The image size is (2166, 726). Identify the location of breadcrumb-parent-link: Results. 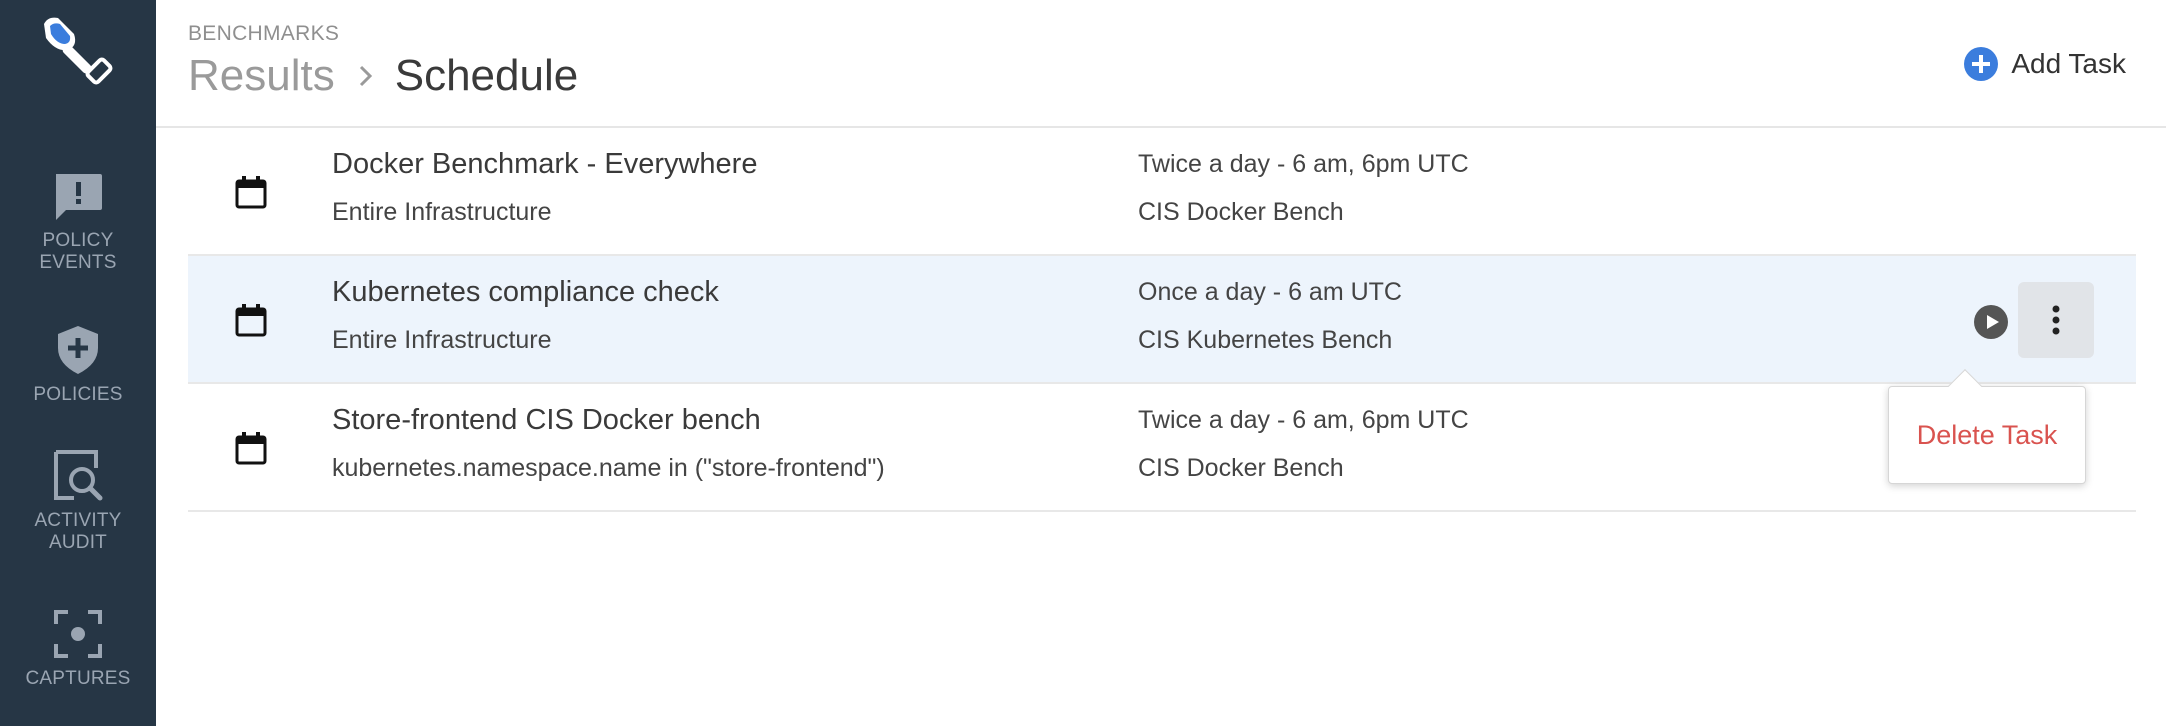
(261, 76).